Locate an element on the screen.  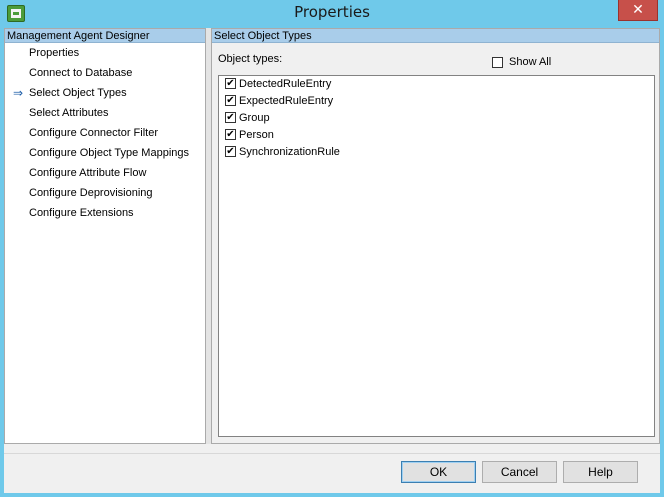
close-button: ✕ is located at coordinates (638, 10).